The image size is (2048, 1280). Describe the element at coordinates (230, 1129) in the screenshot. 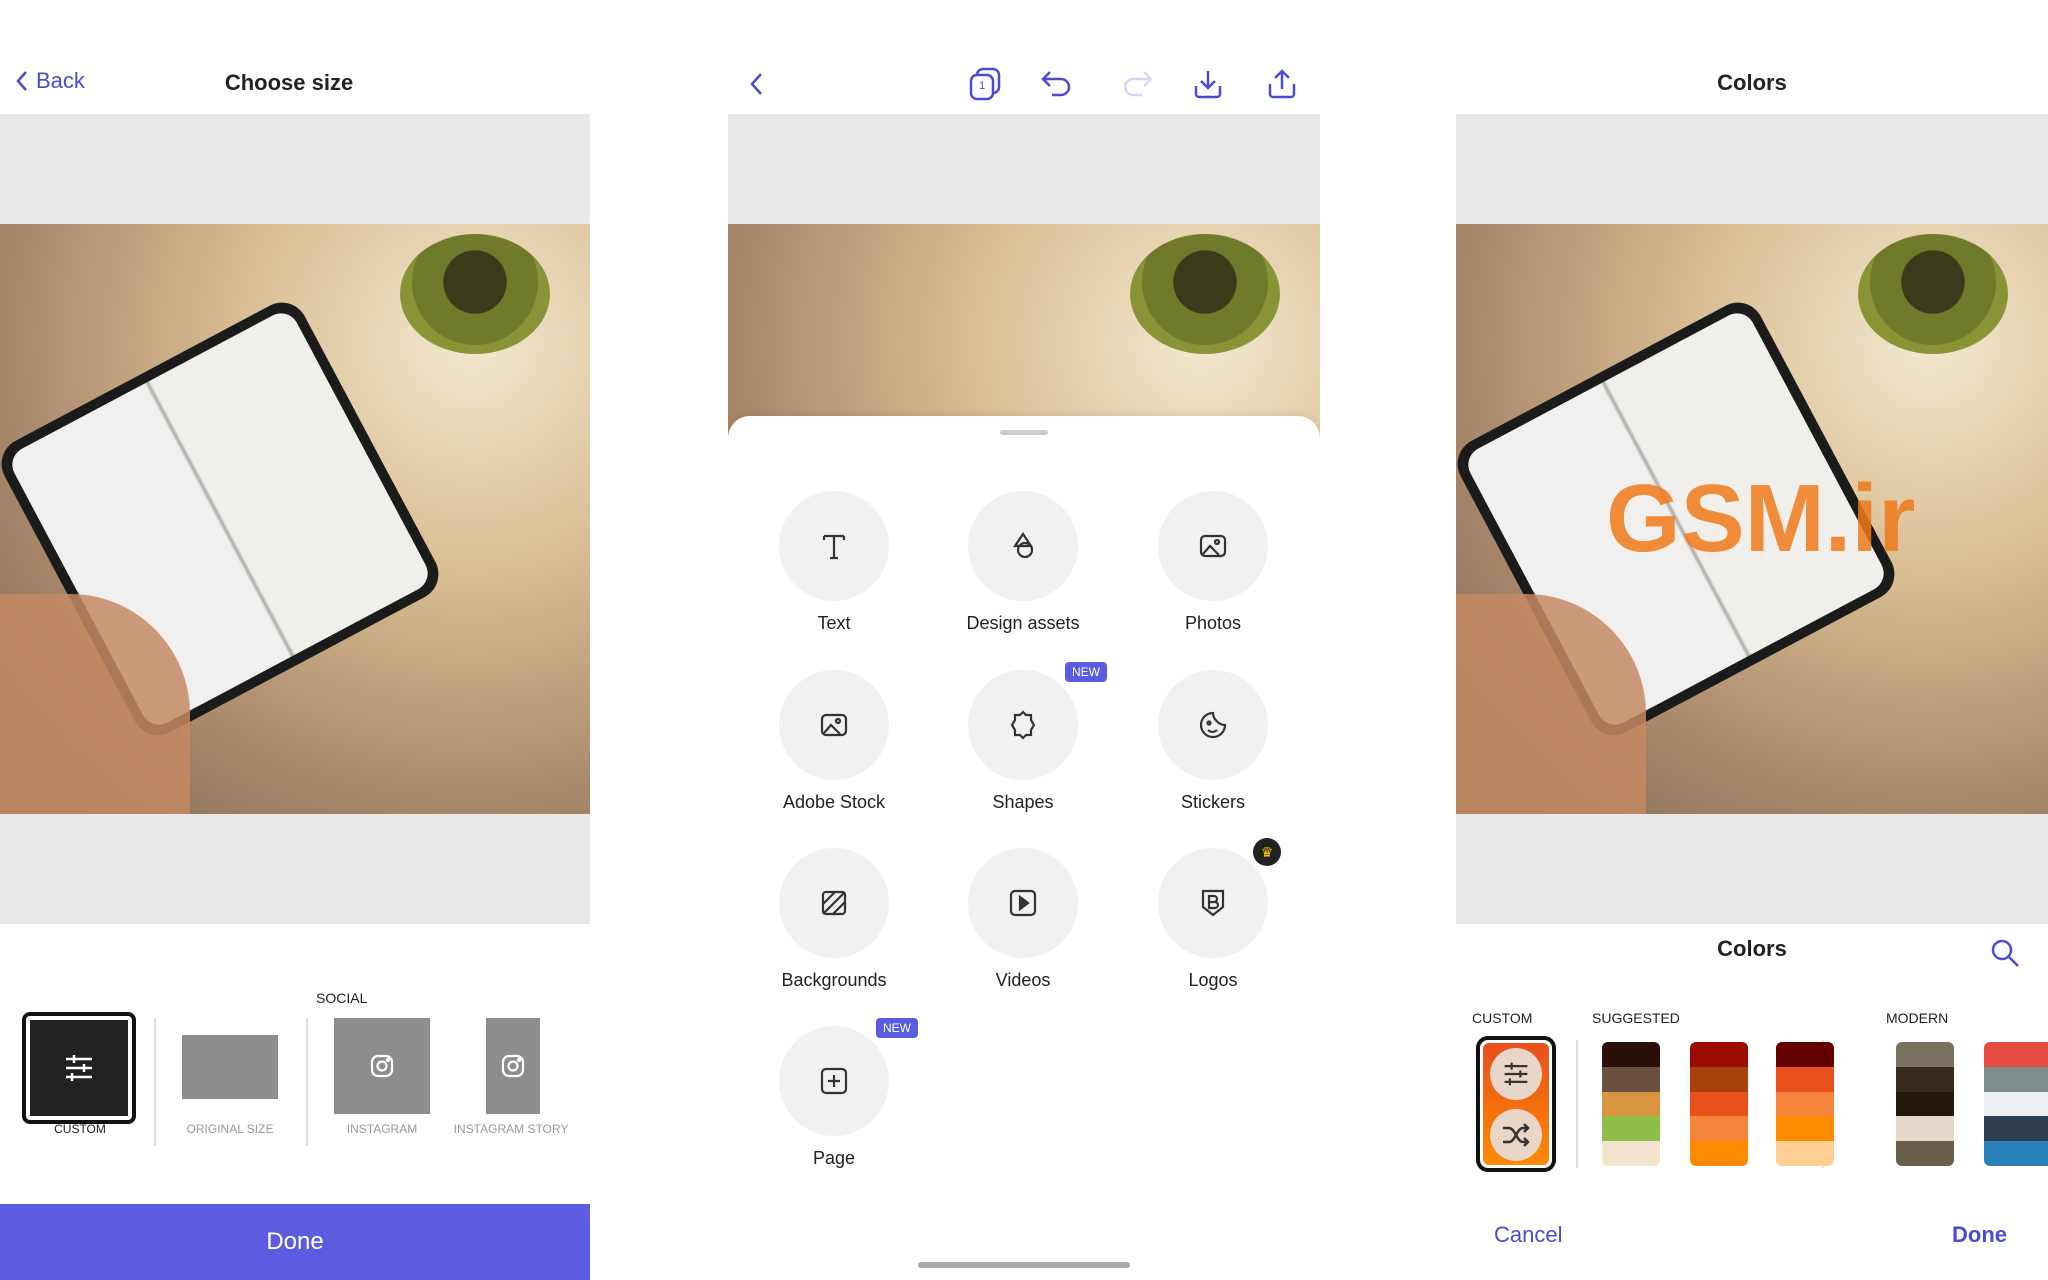

I see `size-option-label: ORIGINAL SIZE` at that location.